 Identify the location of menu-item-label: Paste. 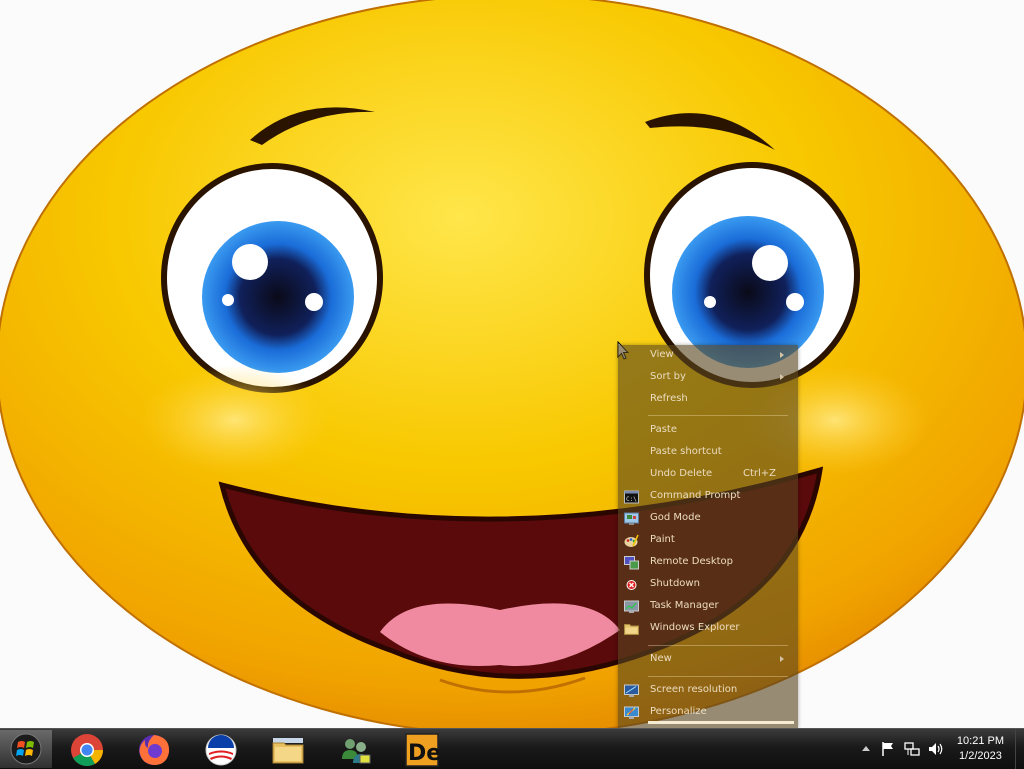
(663, 429).